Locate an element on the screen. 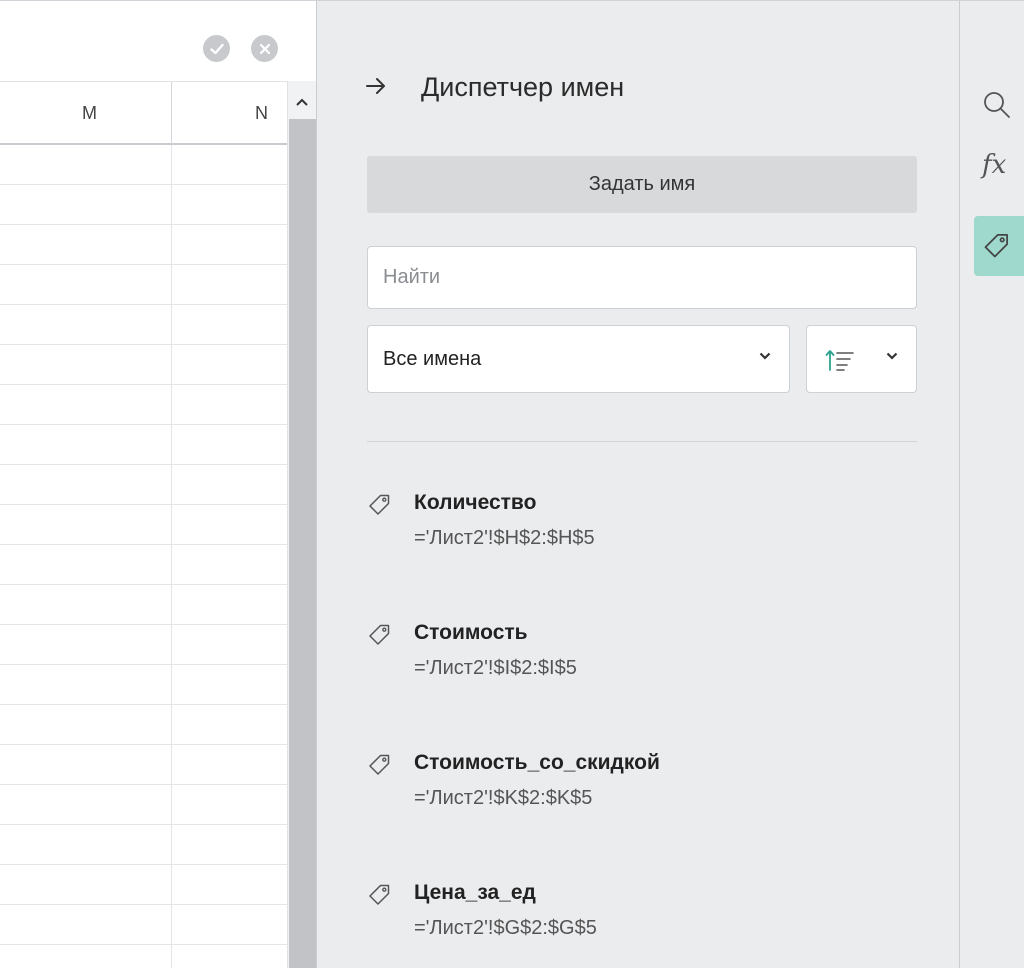  column-header-row: M N is located at coordinates (144, 113).